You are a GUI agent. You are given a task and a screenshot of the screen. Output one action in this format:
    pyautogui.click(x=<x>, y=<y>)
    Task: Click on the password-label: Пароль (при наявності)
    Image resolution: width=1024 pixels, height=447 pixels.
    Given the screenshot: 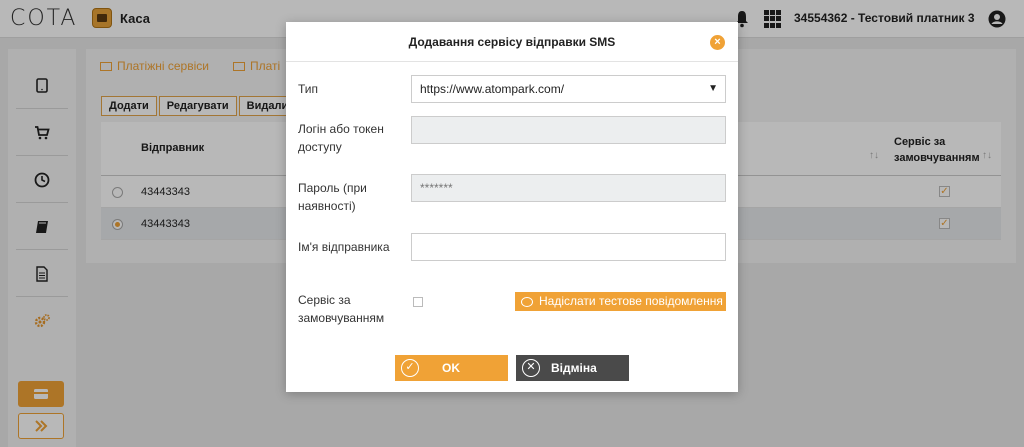 What is the action you would take?
    pyautogui.click(x=332, y=197)
    